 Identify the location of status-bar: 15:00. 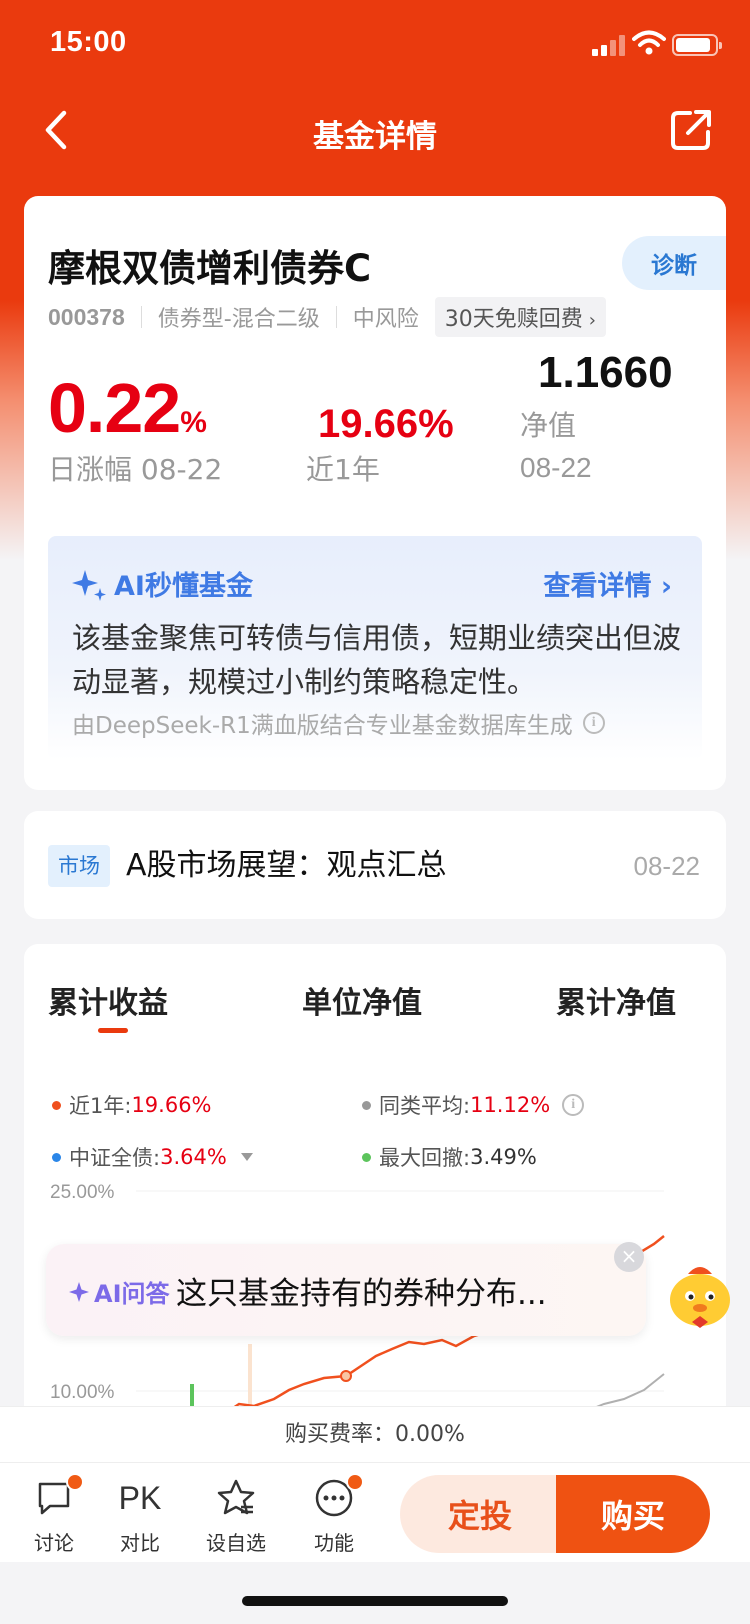
(375, 45).